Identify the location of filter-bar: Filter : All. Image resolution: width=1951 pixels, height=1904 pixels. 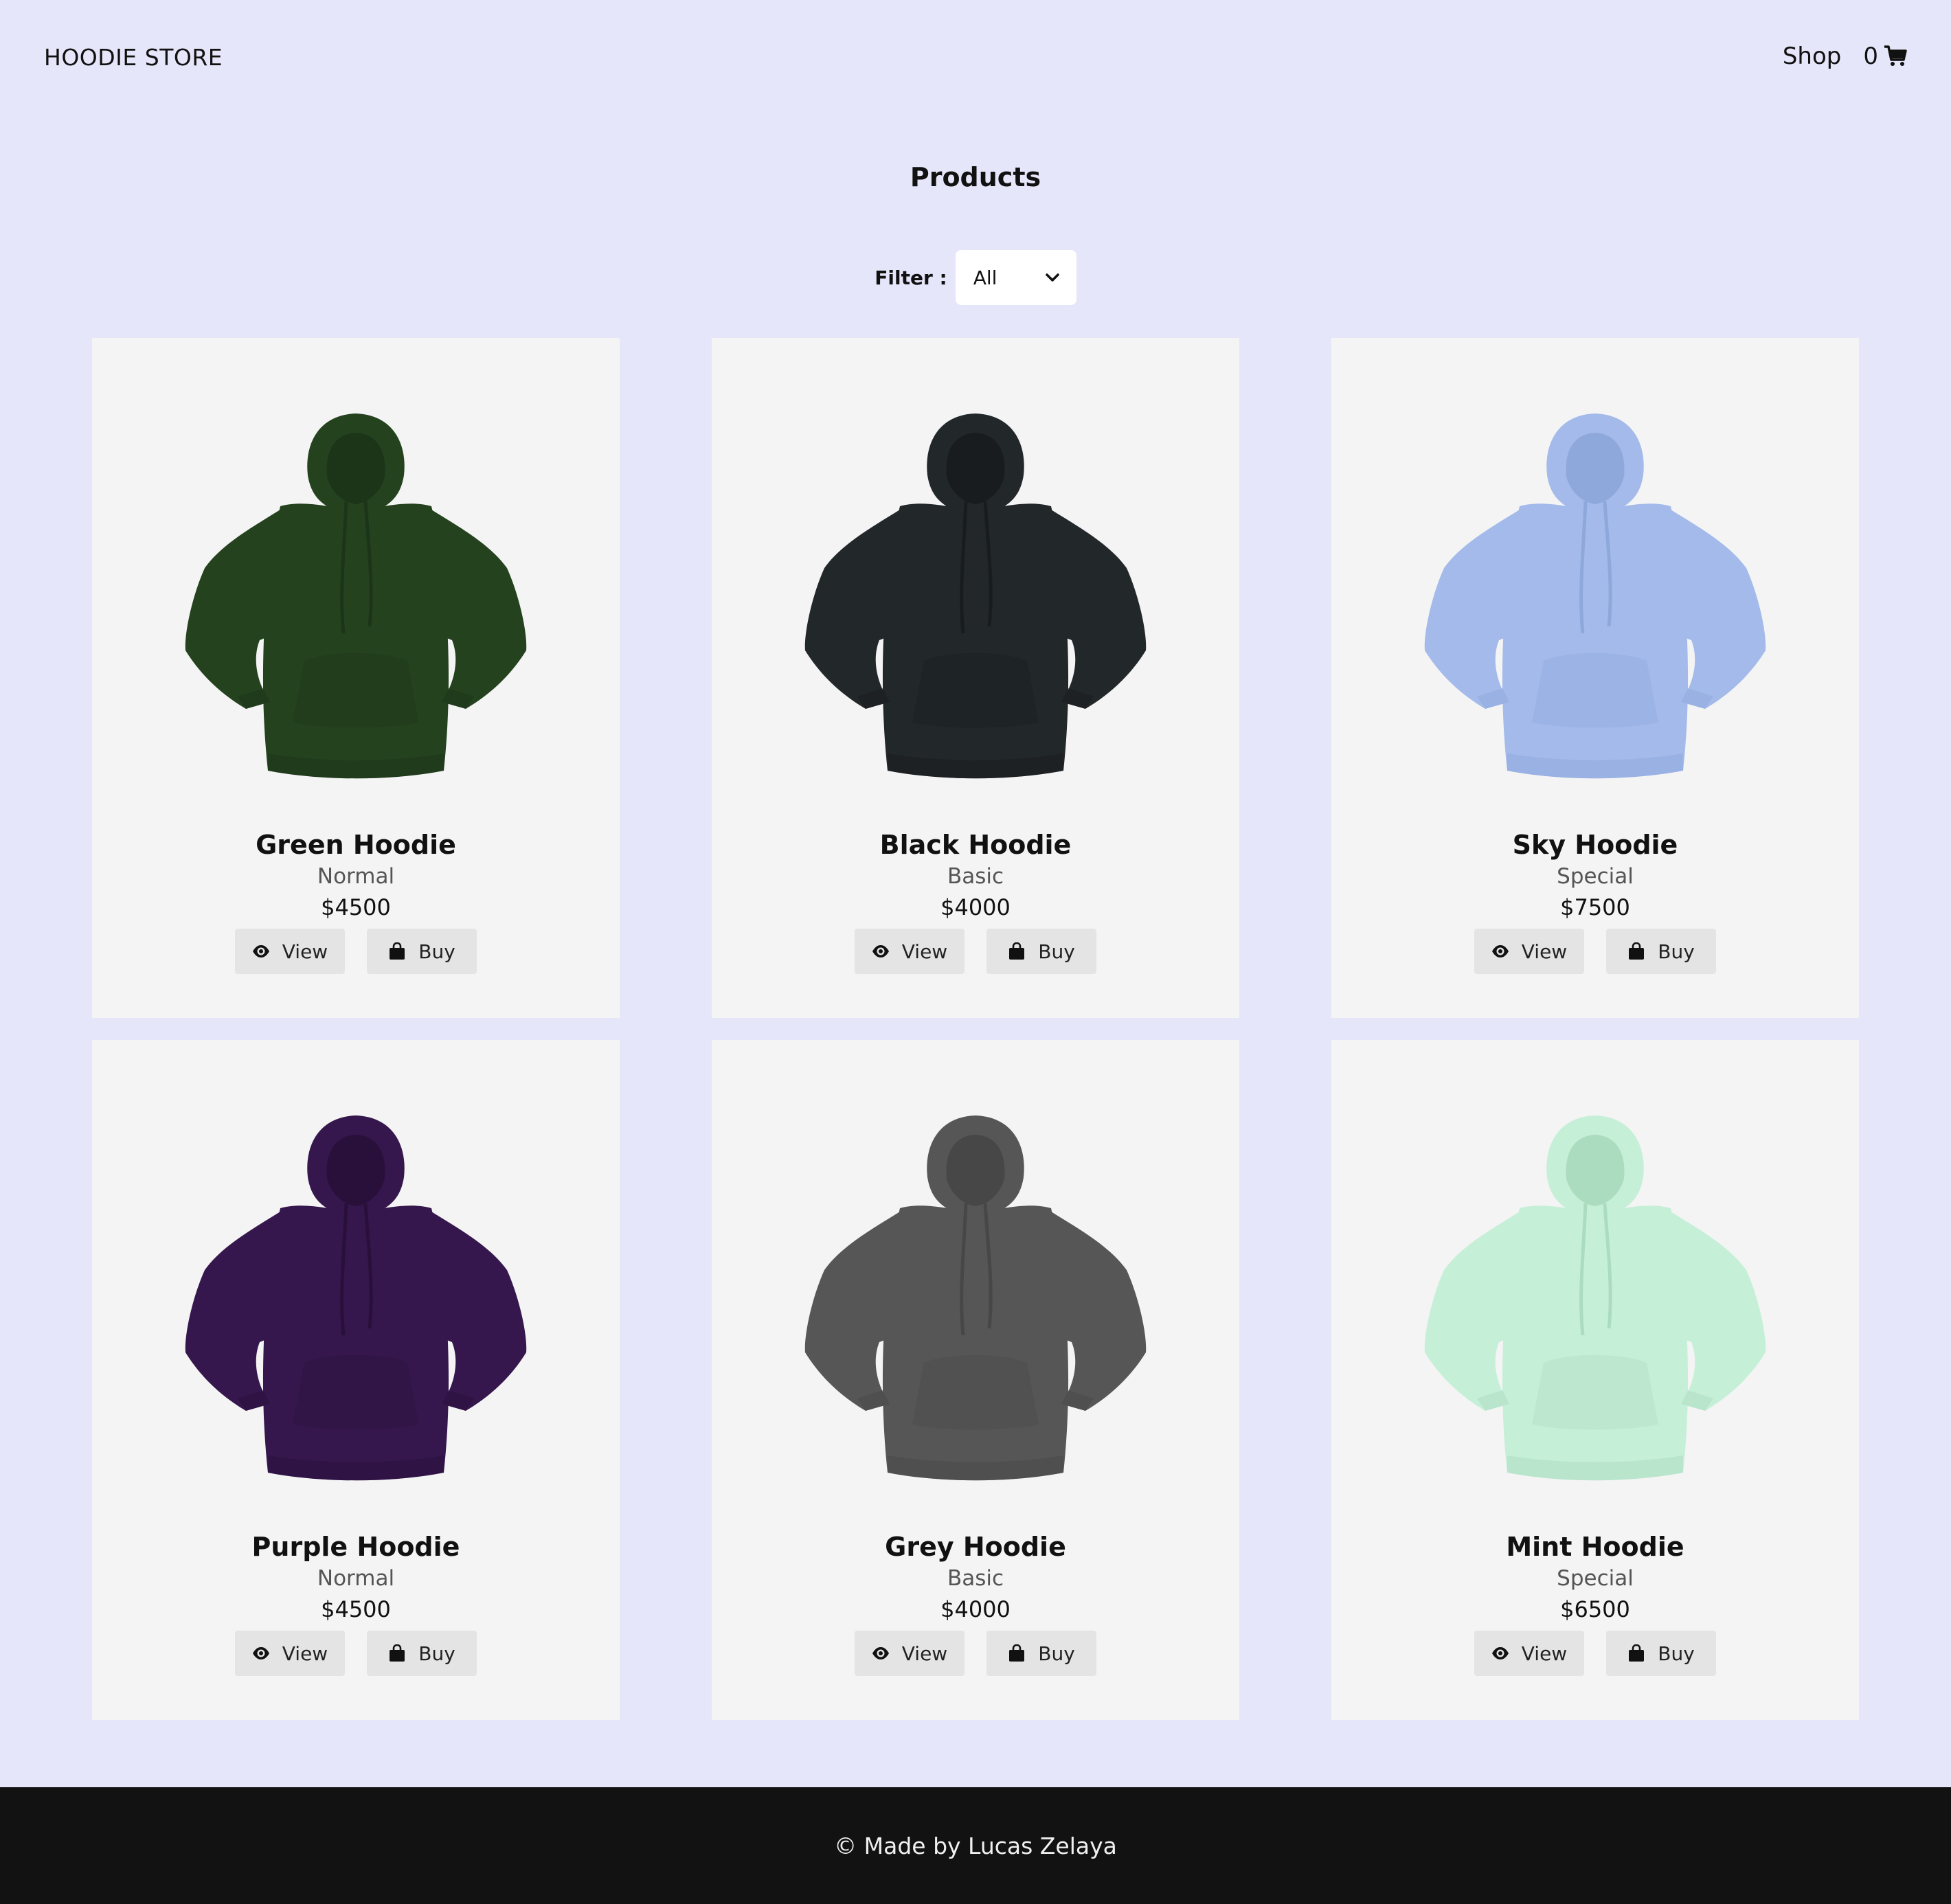
(975, 277).